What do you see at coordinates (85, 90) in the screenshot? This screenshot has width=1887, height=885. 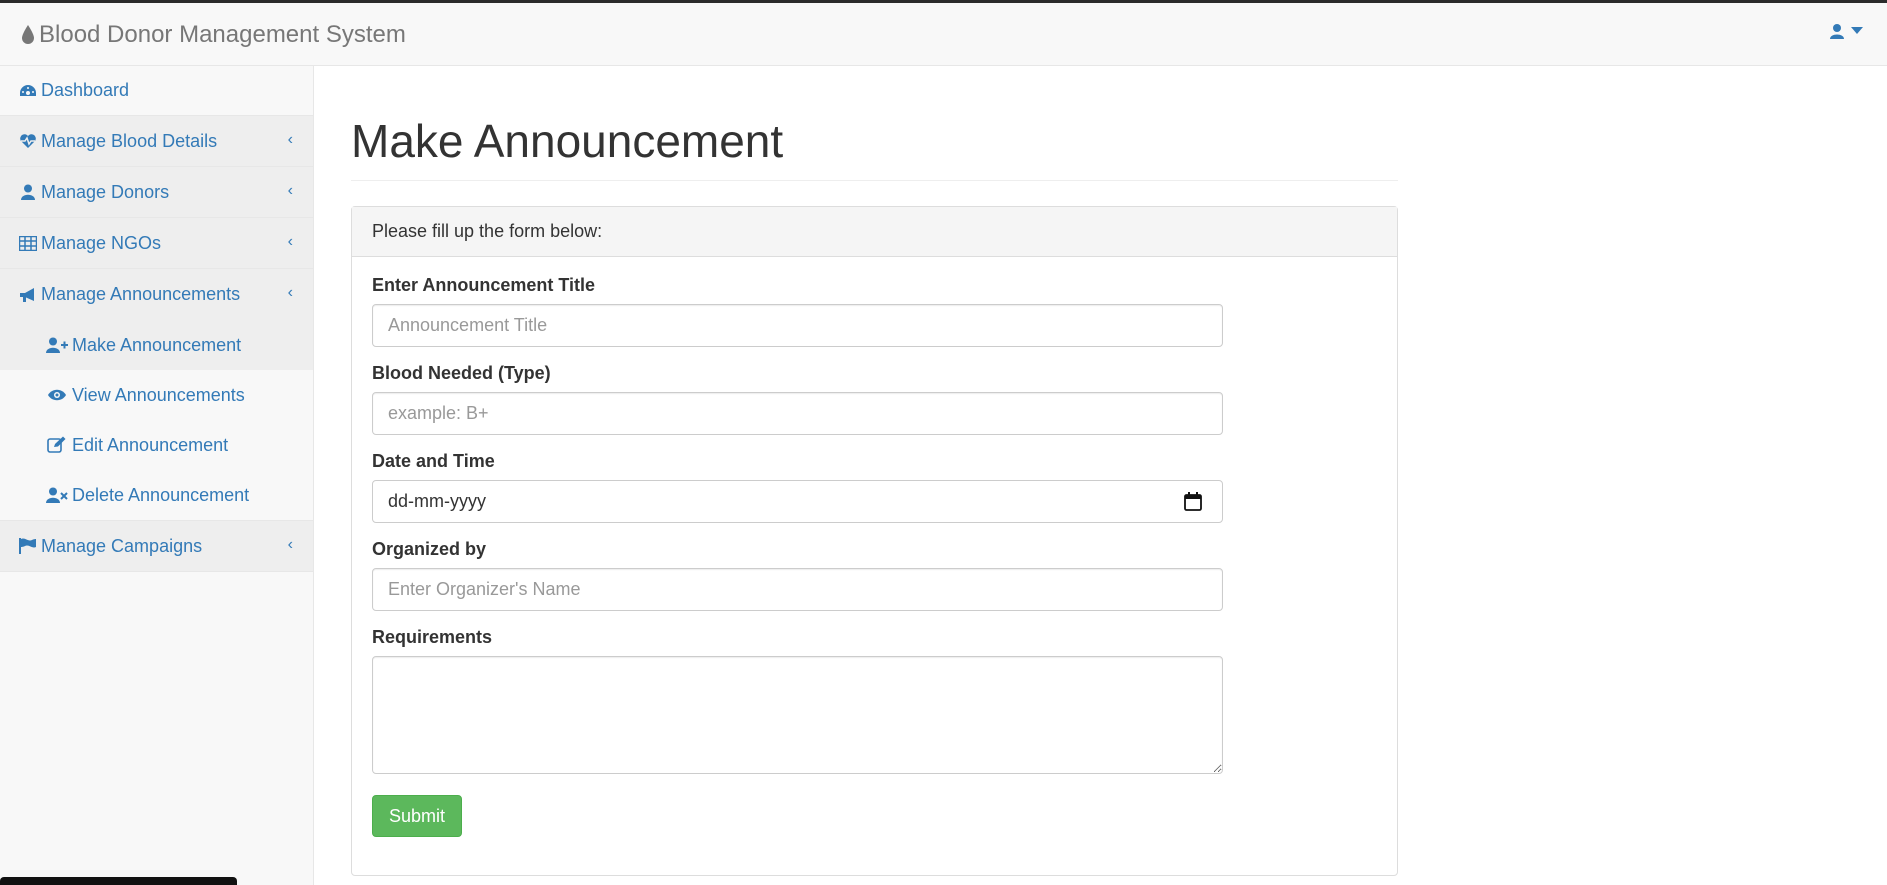 I see `sidebar-item-label: Dashboard` at bounding box center [85, 90].